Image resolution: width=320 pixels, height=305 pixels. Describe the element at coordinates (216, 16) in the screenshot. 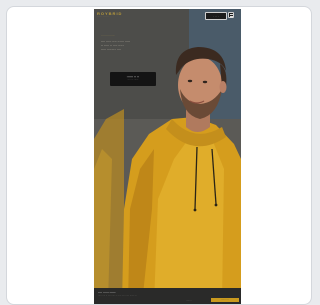

I see `header-button: · · · ·` at that location.